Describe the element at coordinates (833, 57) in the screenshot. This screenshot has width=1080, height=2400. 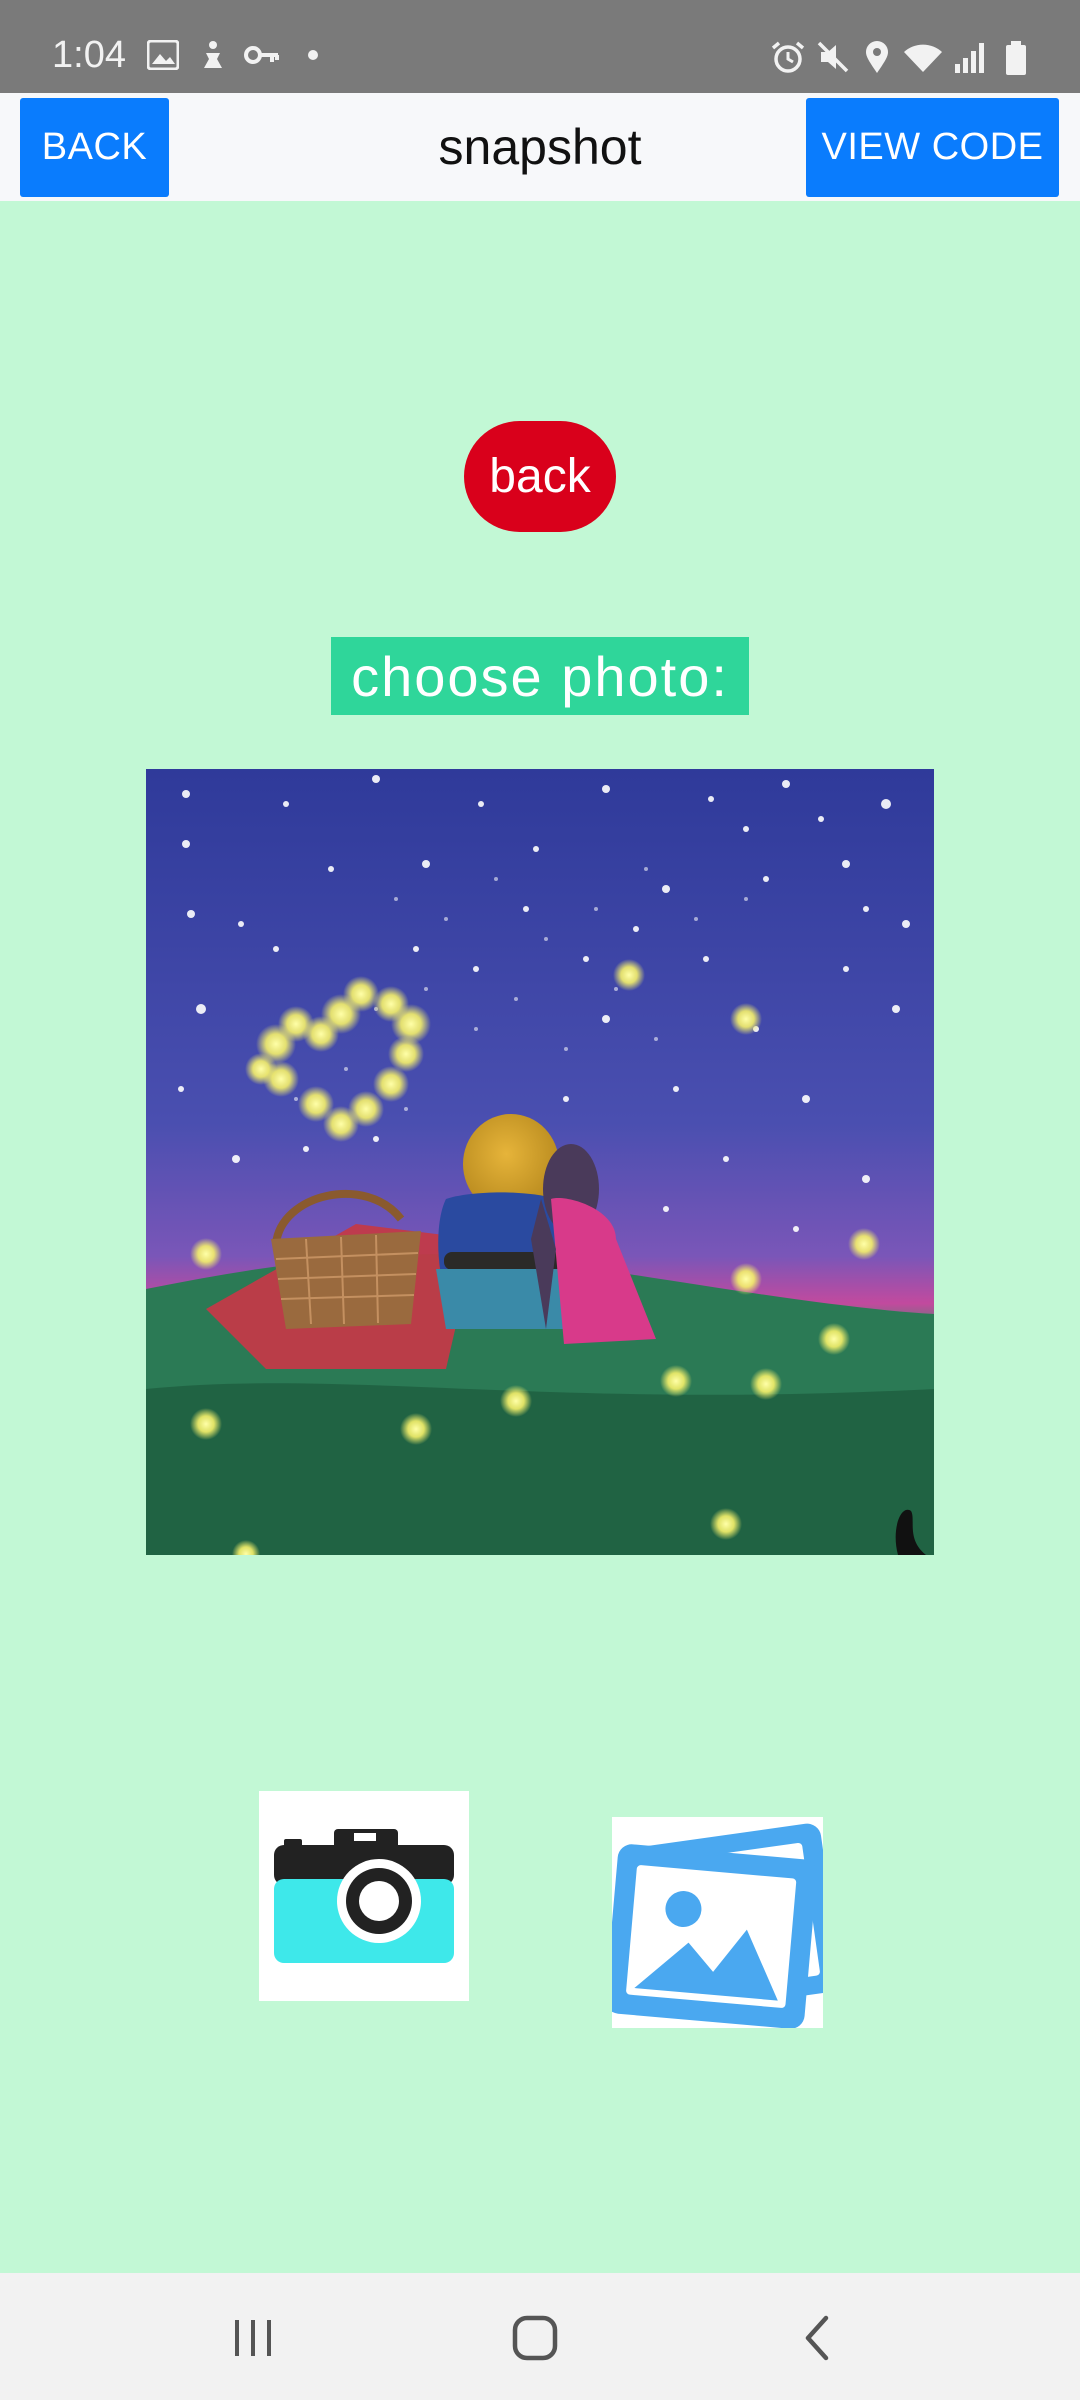
I see `mute-icon` at that location.